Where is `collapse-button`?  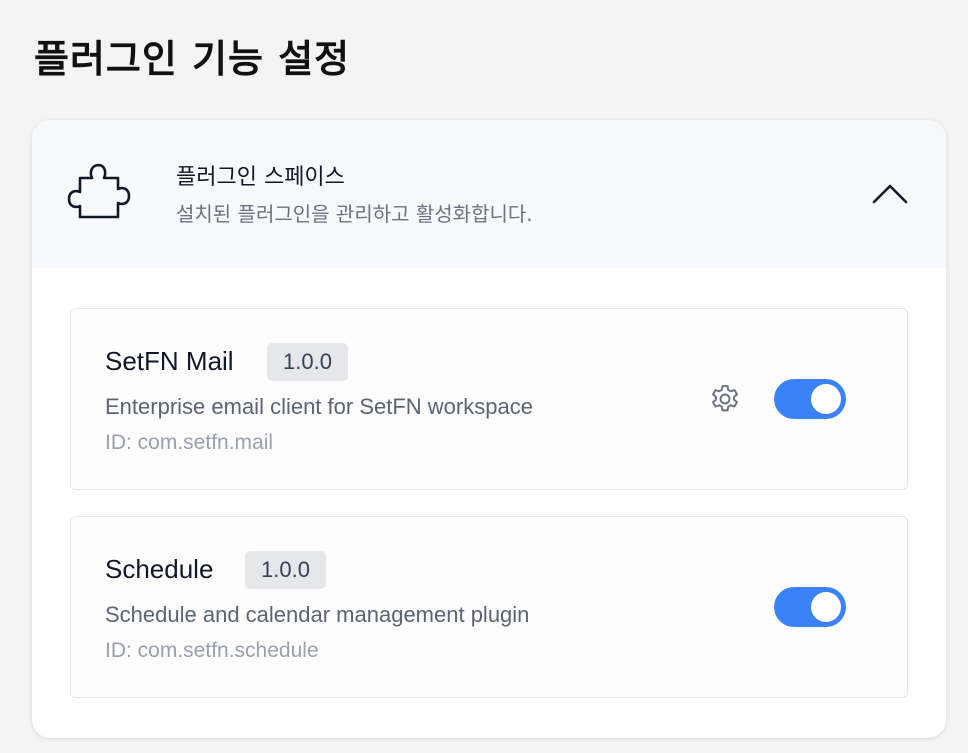 collapse-button is located at coordinates (890, 194).